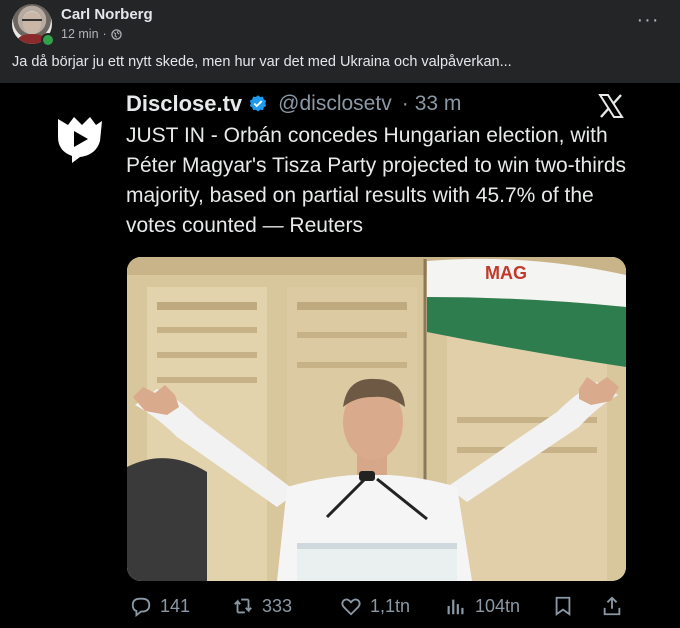 The width and height of the screenshot is (680, 628). What do you see at coordinates (351, 607) in the screenshot?
I see `heart-icon` at bounding box center [351, 607].